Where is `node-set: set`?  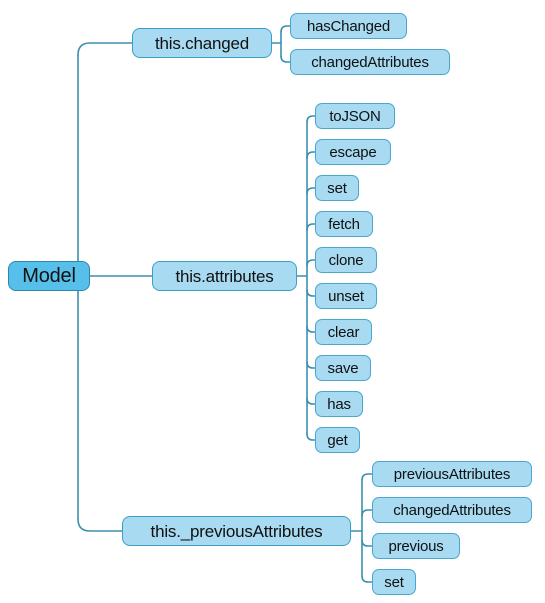
node-set: set is located at coordinates (337, 188).